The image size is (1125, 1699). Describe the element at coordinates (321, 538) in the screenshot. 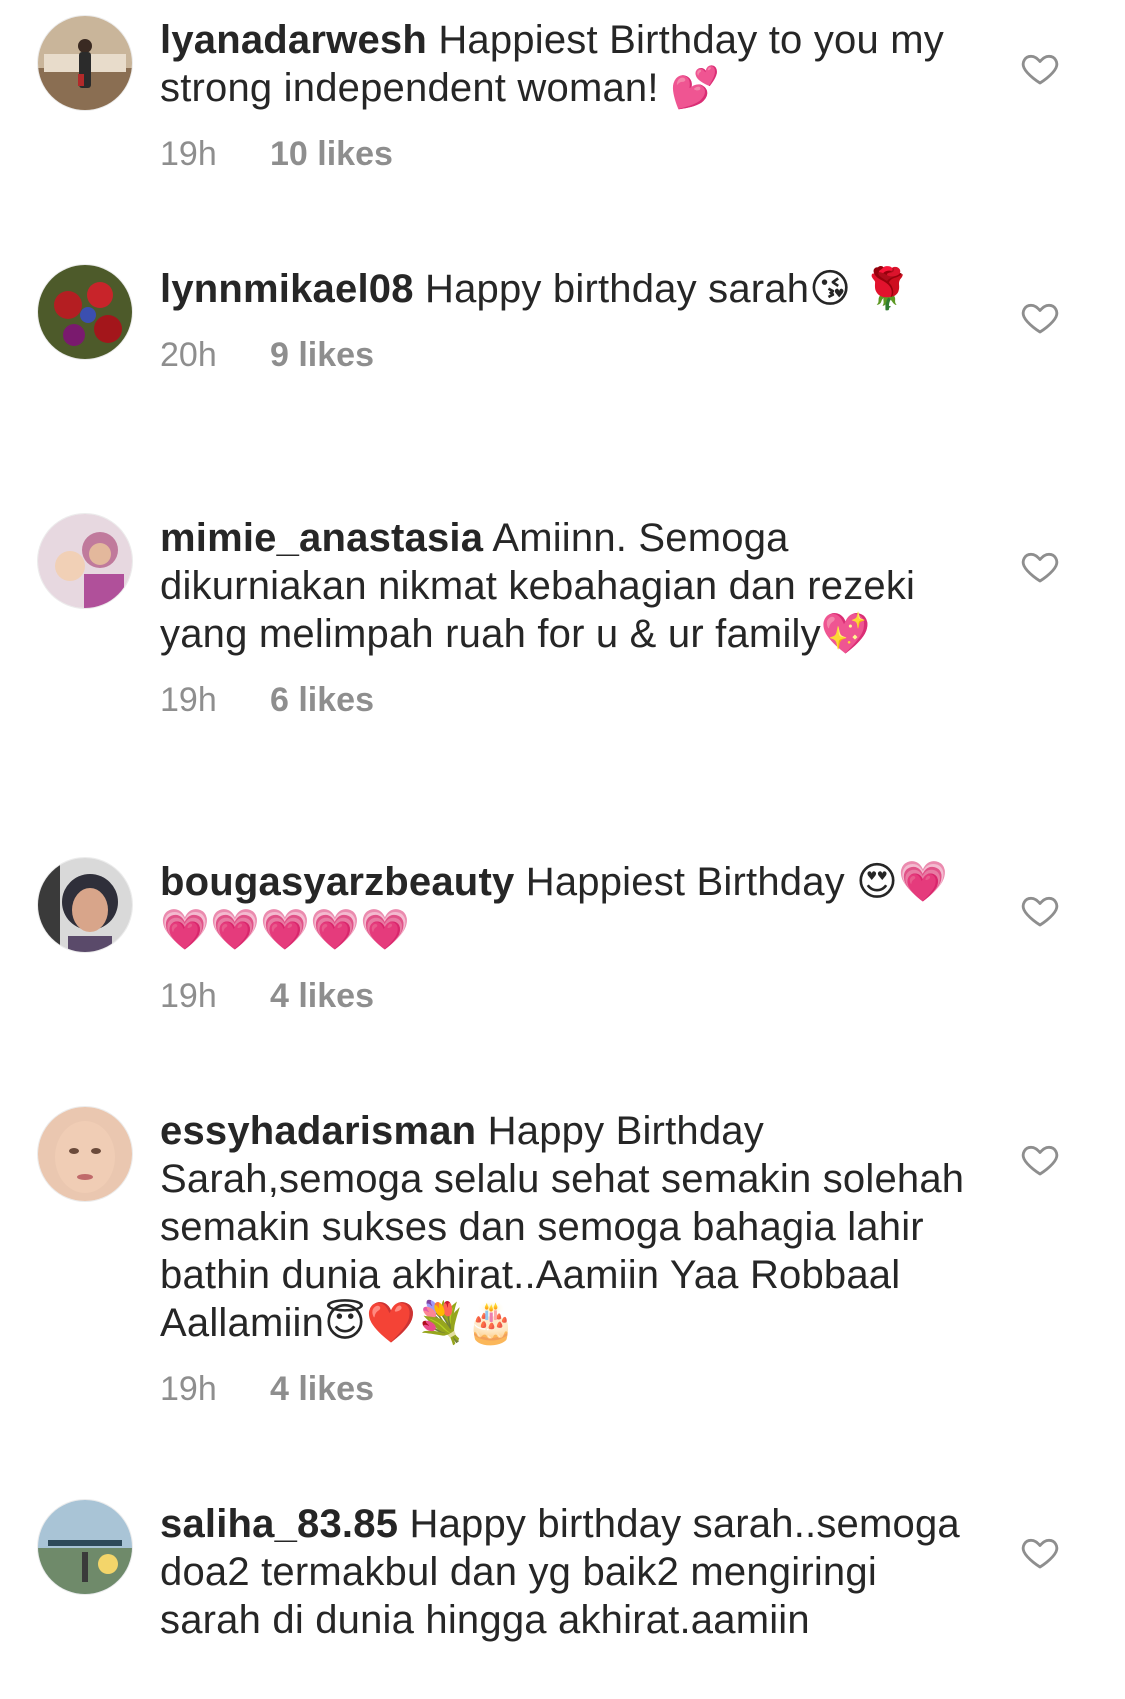

I see `comment-username: mimie_anastasia` at that location.